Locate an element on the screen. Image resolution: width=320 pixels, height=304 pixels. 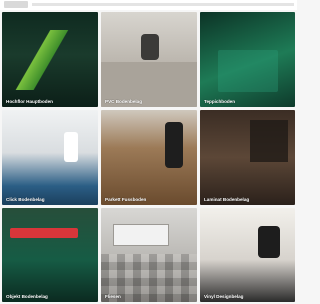
category-tile-teppich: Teppichboden is located at coordinates (247, 59).